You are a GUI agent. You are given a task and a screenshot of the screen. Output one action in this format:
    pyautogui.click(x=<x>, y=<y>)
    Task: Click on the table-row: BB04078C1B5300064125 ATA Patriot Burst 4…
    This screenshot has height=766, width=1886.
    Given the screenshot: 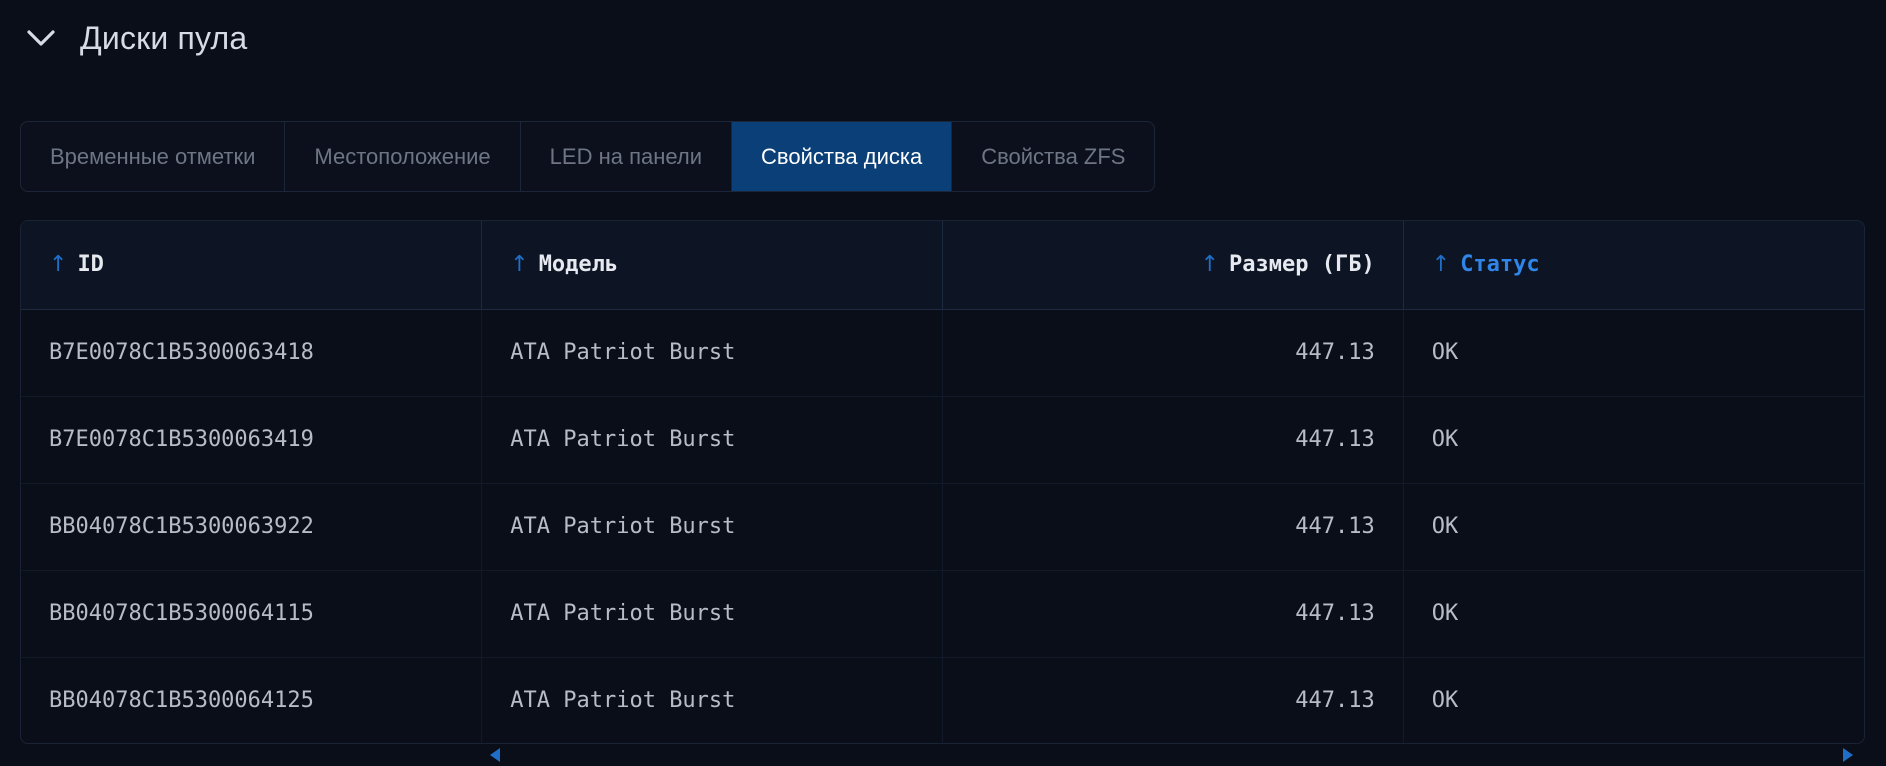 What is the action you would take?
    pyautogui.click(x=942, y=700)
    